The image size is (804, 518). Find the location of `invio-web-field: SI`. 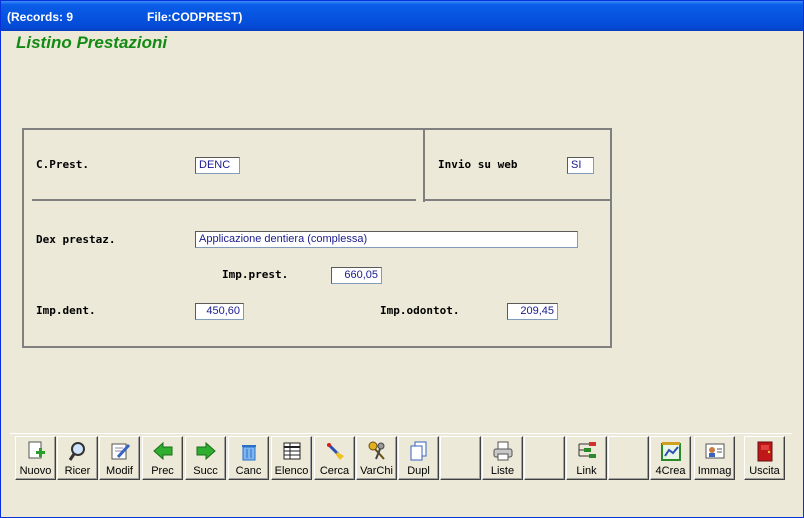

invio-web-field: SI is located at coordinates (580, 165).